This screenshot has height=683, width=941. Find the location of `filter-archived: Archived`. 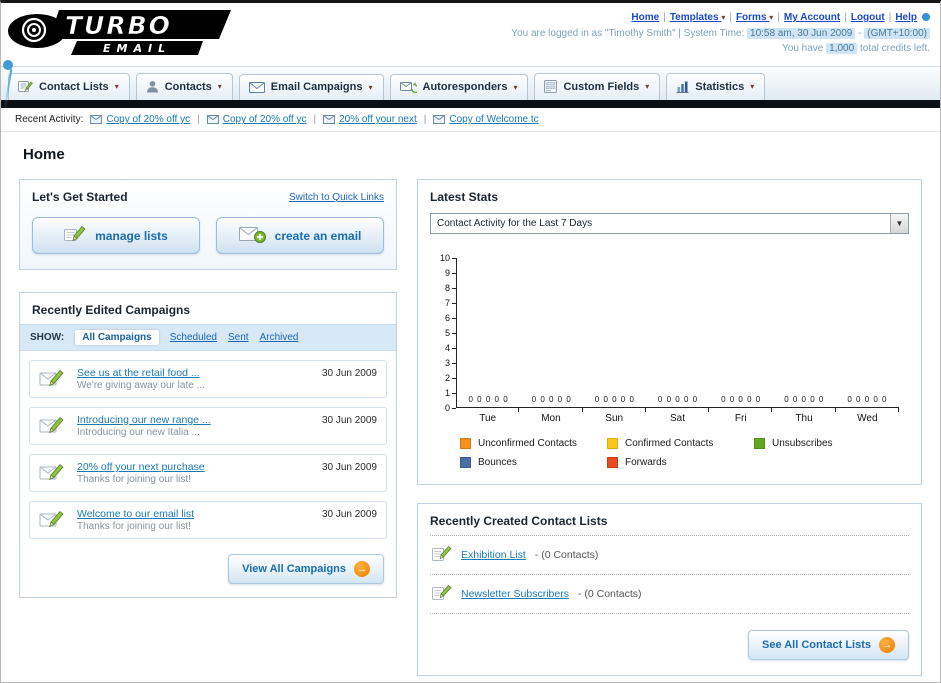

filter-archived: Archived is located at coordinates (279, 337).